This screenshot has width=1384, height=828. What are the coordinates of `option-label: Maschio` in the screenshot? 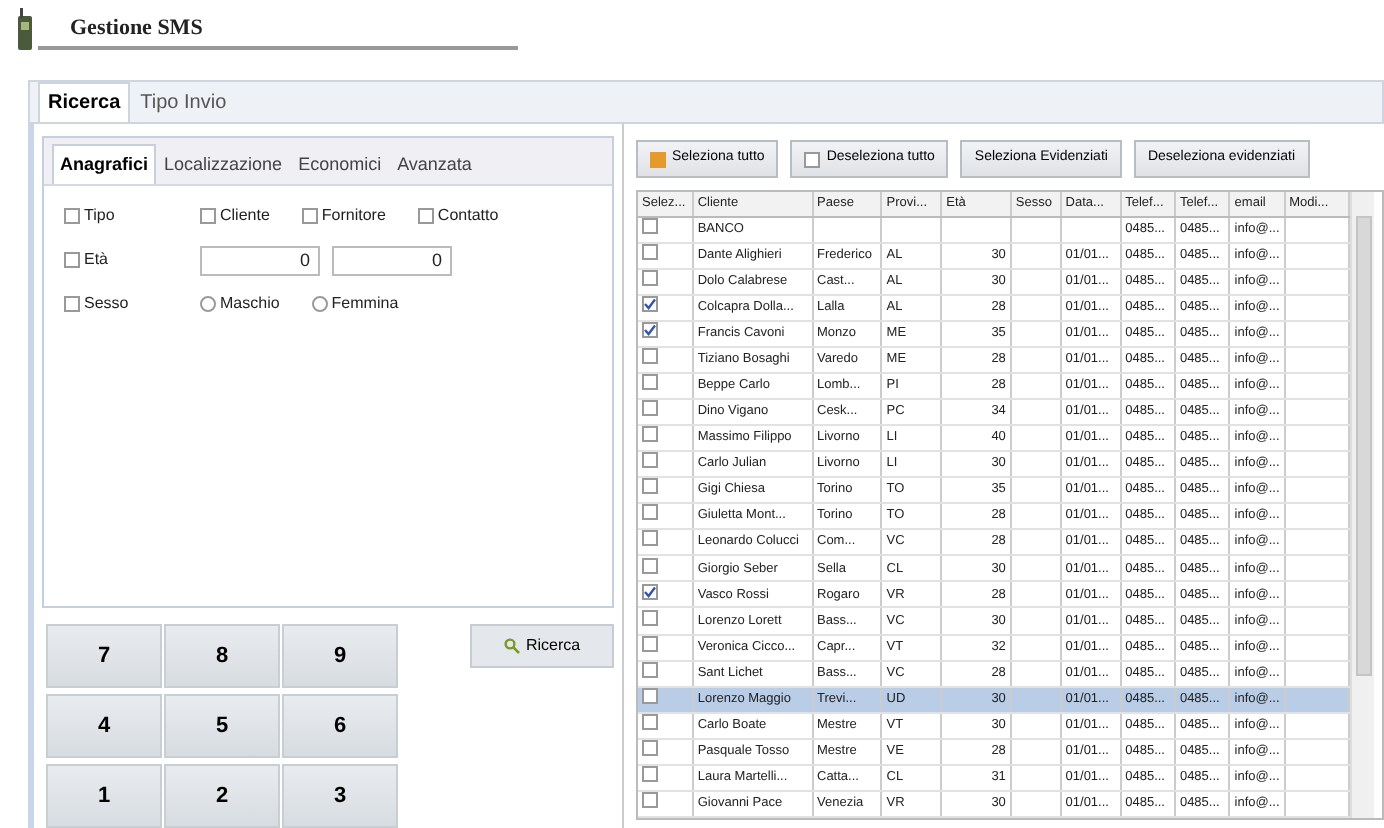 It's located at (250, 304).